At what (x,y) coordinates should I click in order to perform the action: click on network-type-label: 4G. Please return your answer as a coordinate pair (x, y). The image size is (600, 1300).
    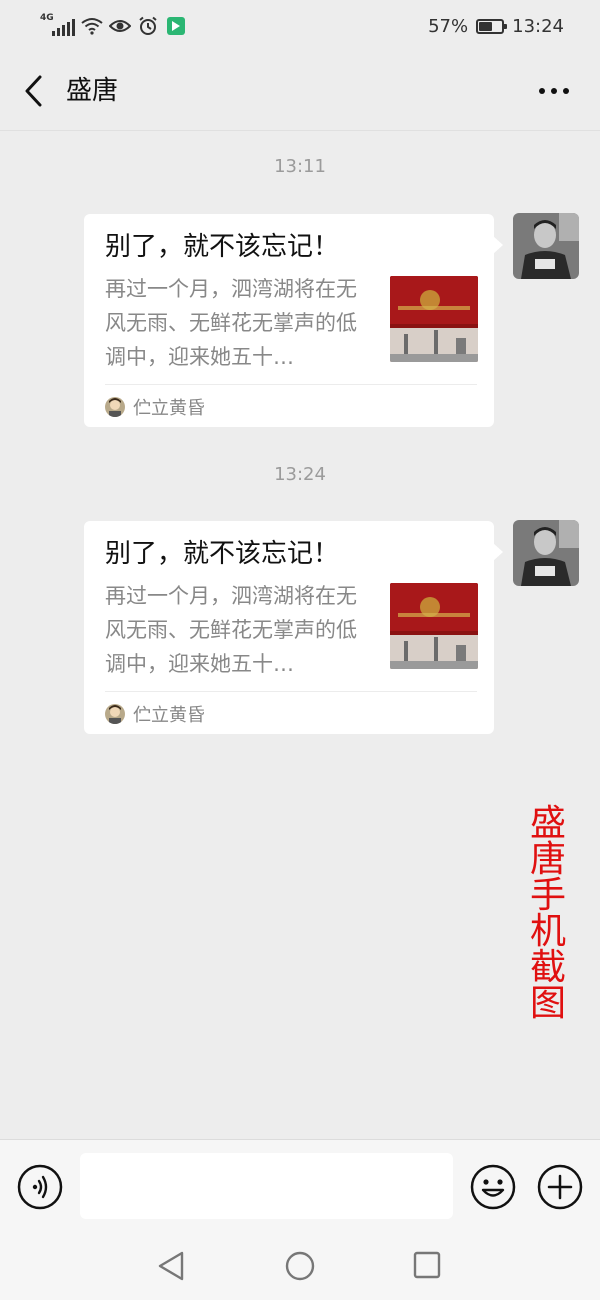
    Looking at the image, I should click on (47, 18).